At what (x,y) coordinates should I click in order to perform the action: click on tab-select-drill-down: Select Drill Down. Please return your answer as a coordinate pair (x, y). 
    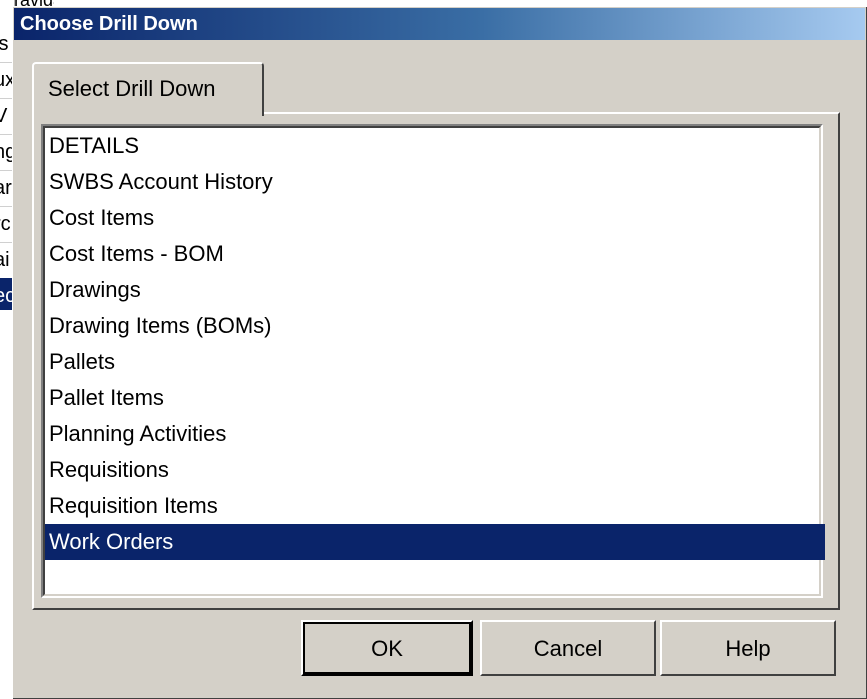
    Looking at the image, I should click on (148, 89).